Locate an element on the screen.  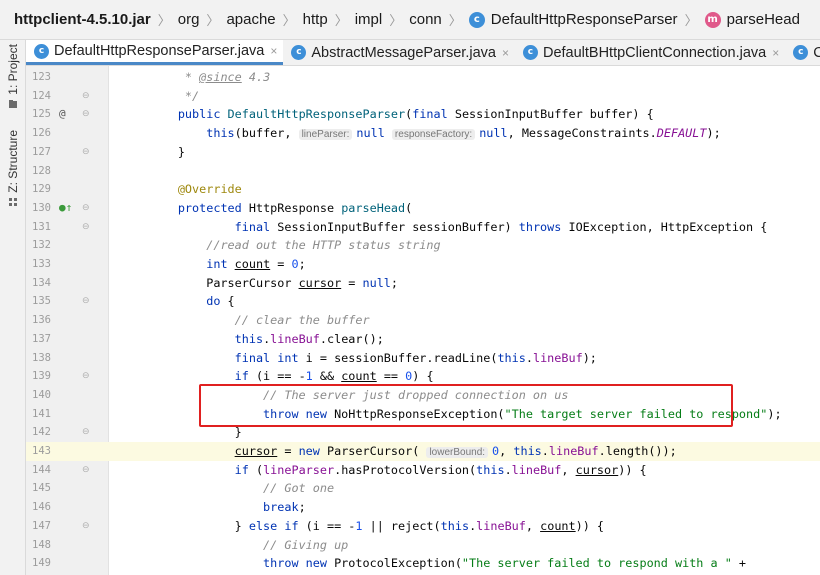
code-token: new is located at coordinates (312, 451).